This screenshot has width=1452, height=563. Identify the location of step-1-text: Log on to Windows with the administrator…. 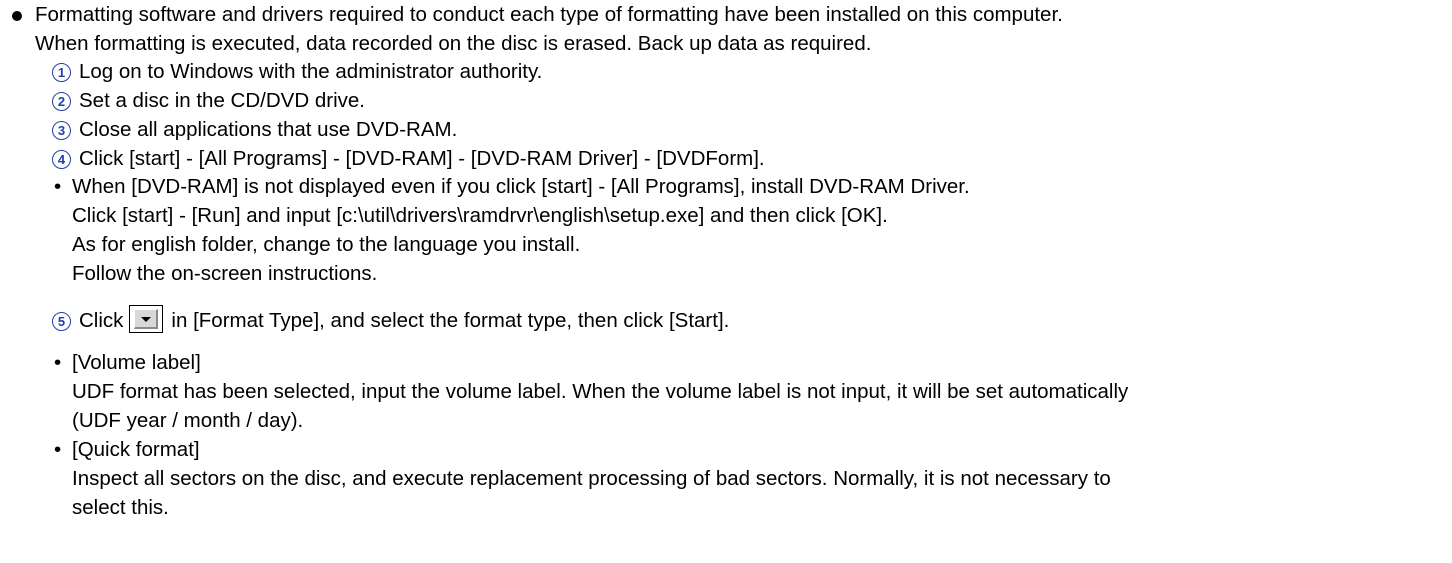
(311, 71).